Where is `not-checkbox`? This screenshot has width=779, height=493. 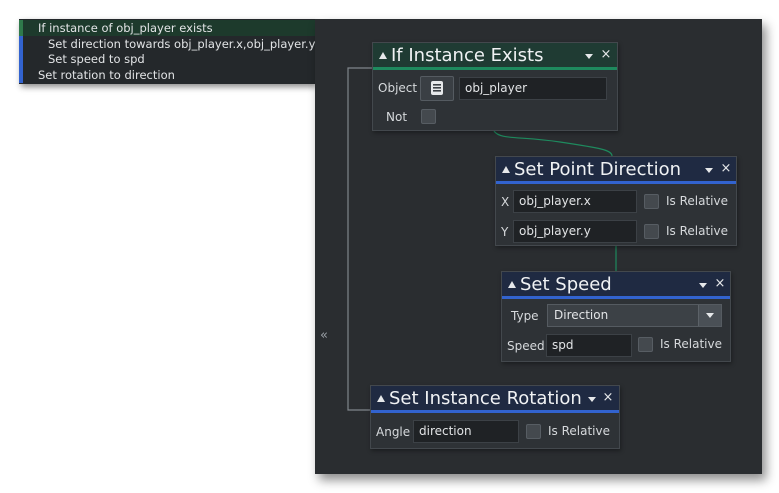 not-checkbox is located at coordinates (428, 116).